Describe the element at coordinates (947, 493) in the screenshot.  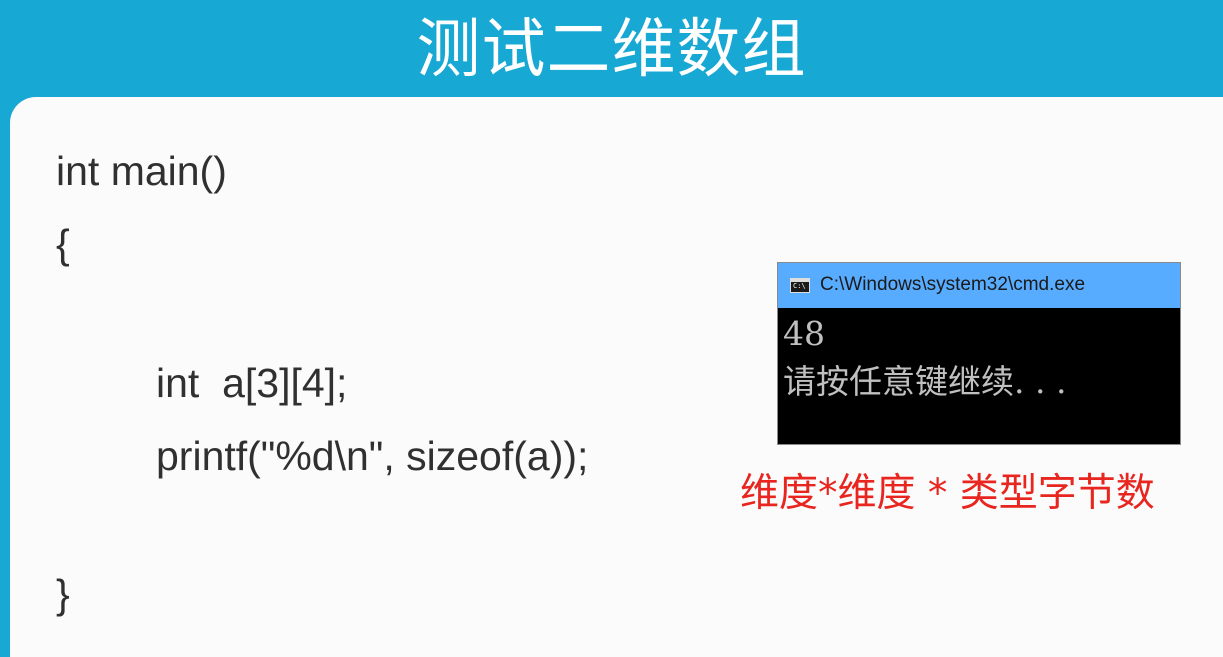
I see `size-formula-annotation: 维度*维度 * 类型字节数` at that location.